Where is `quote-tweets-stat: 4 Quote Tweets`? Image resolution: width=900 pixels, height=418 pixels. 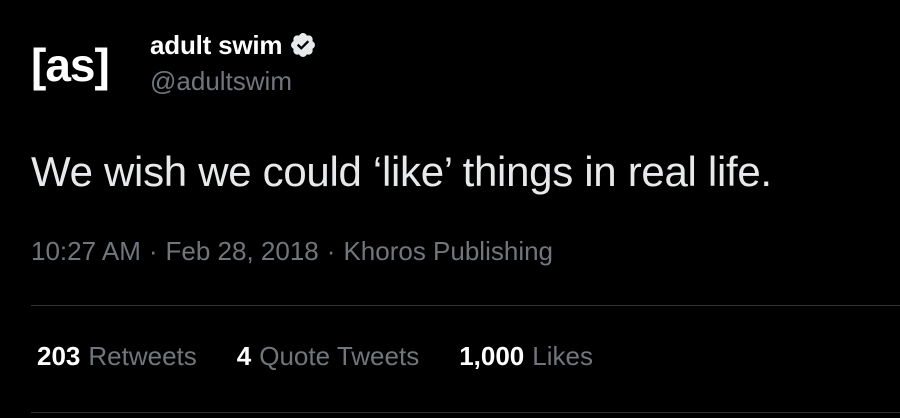
quote-tweets-stat: 4 Quote Tweets is located at coordinates (328, 356).